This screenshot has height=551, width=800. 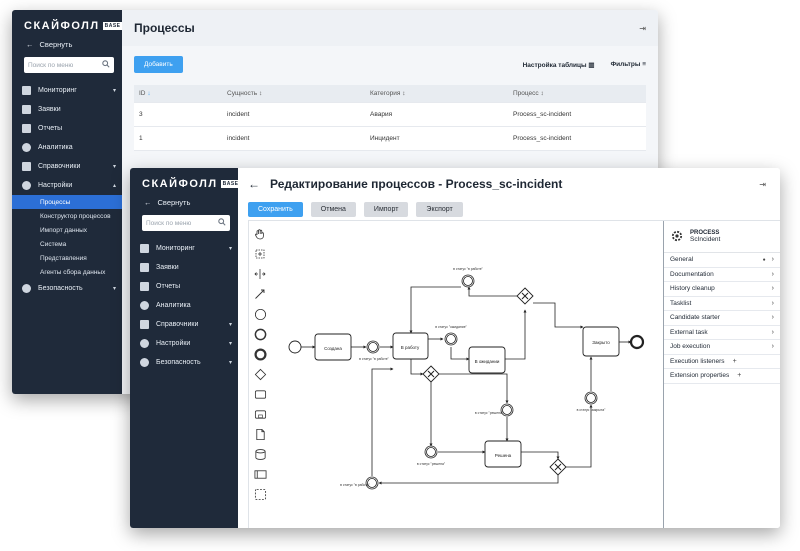 I want to click on sort-icon: ↕, so click(x=260, y=93).